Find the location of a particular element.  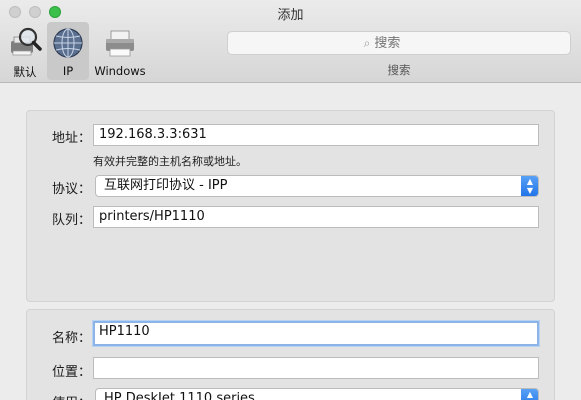

address-input: 192.168.3.3:631 is located at coordinates (316, 135).